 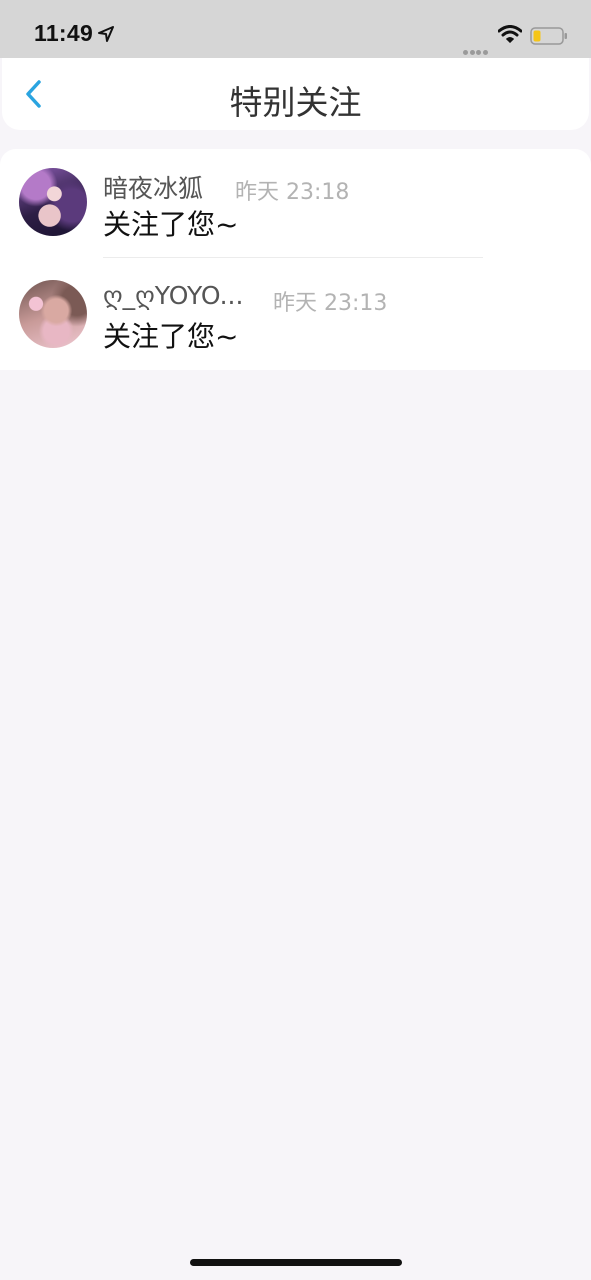 I want to click on status-time: 11:49, so click(x=64, y=33).